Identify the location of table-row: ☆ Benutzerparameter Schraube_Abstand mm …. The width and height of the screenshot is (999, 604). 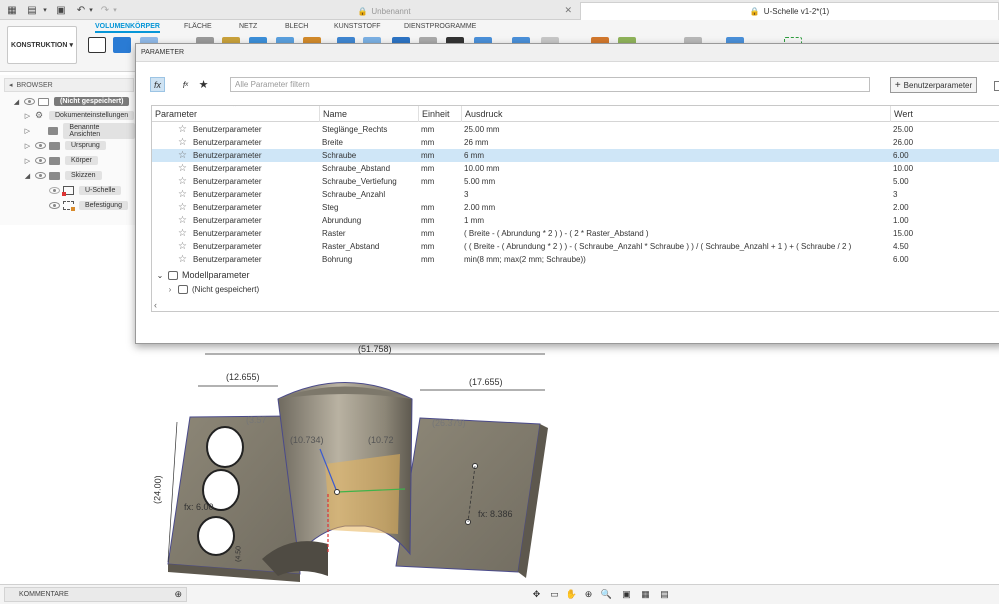
(575, 168).